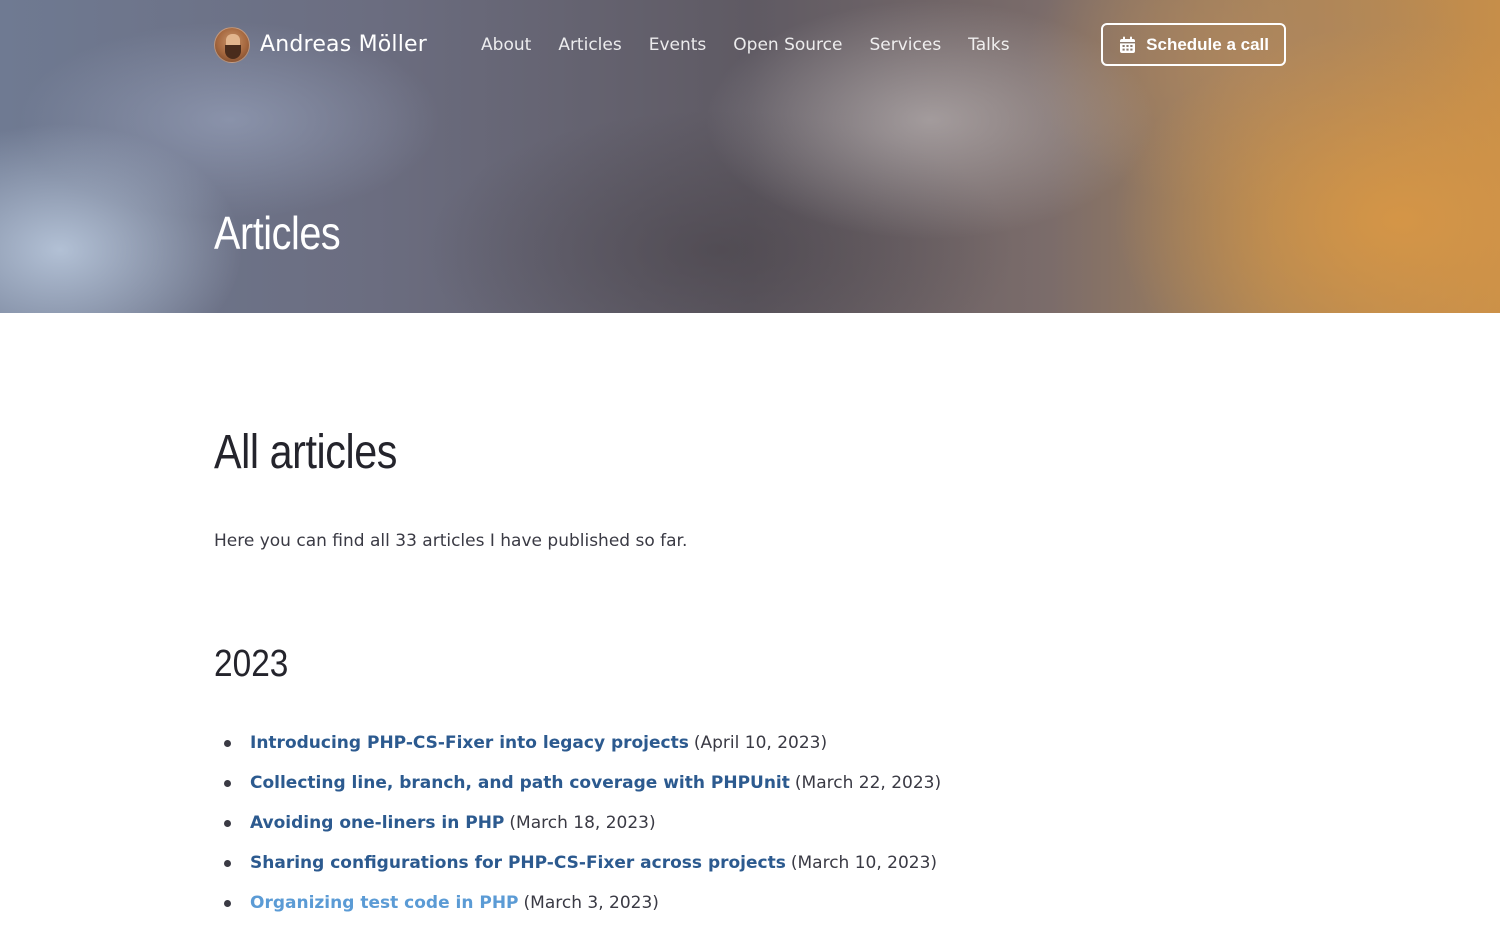  I want to click on nav-services: Services, so click(905, 45).